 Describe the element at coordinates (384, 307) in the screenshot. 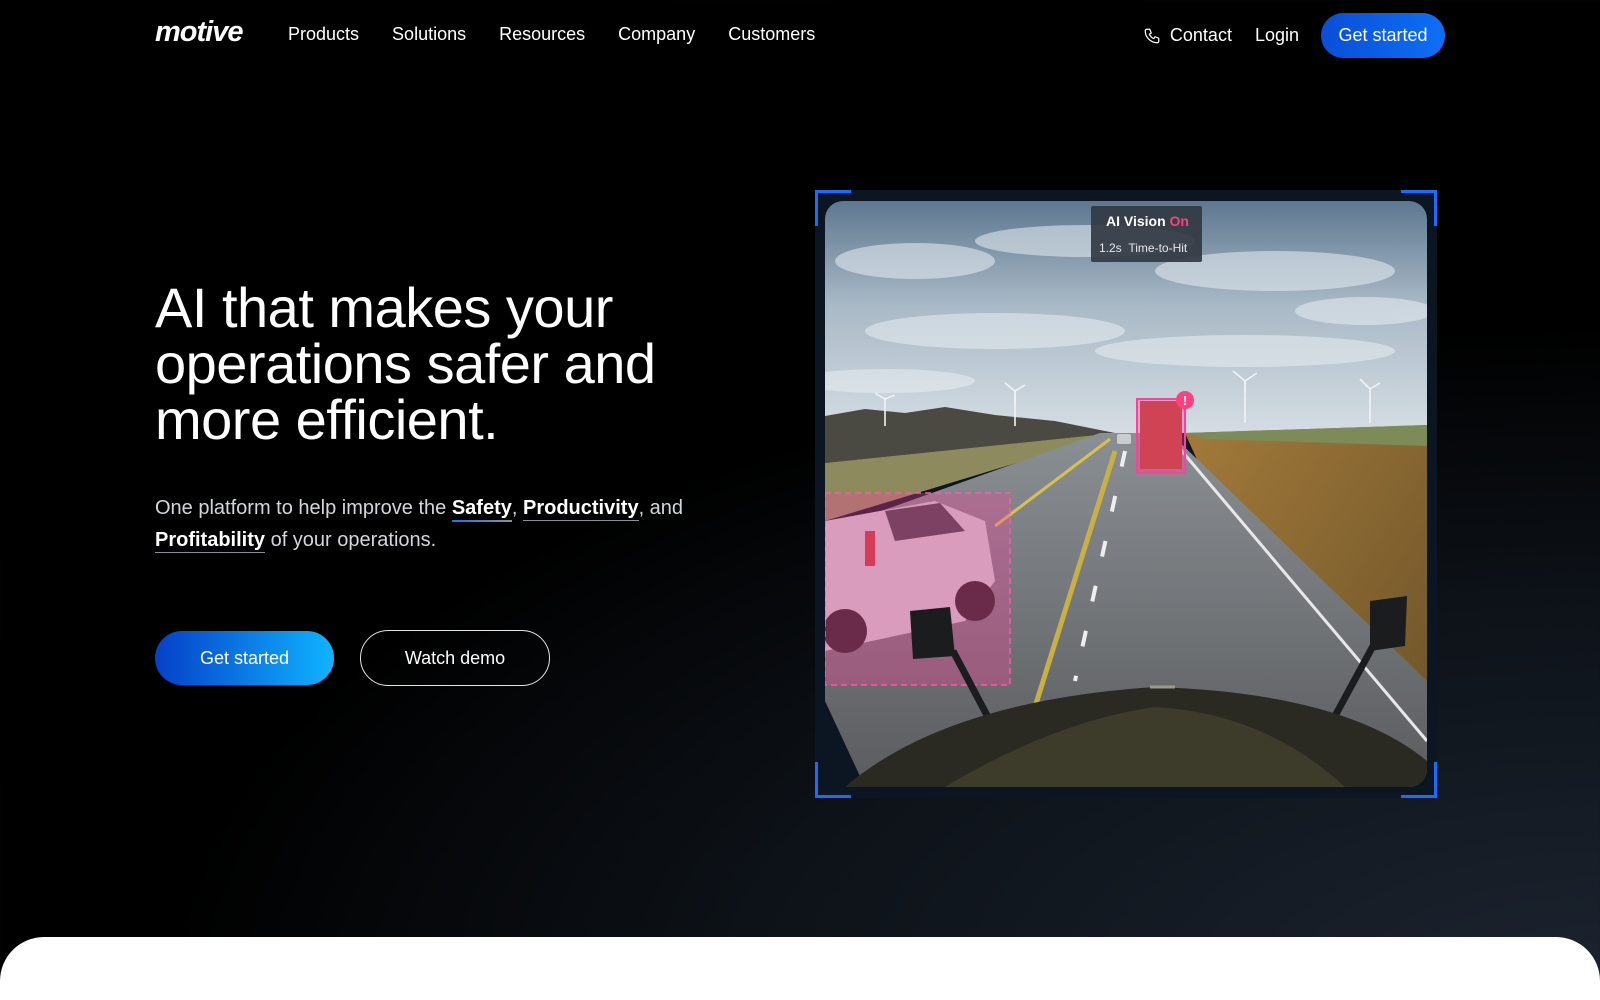

I see `headline-line-1: AI that makes your` at that location.